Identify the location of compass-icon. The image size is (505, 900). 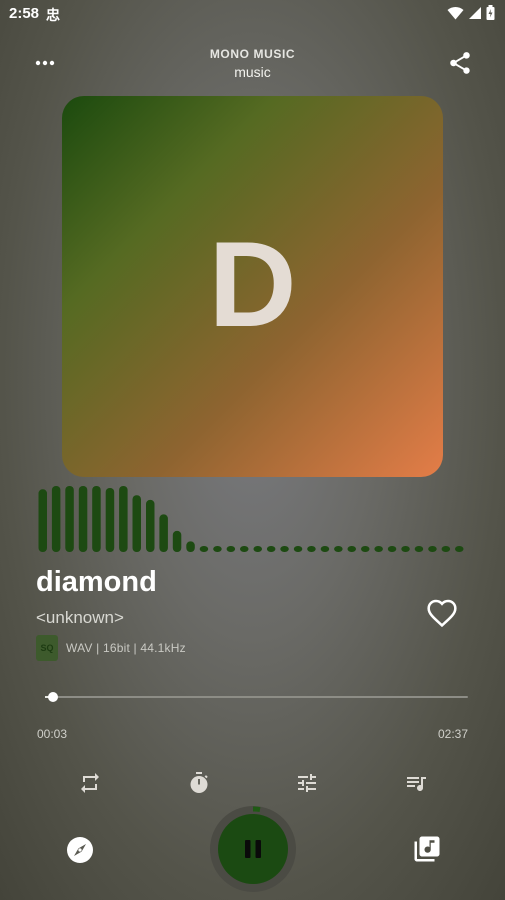
(80, 850).